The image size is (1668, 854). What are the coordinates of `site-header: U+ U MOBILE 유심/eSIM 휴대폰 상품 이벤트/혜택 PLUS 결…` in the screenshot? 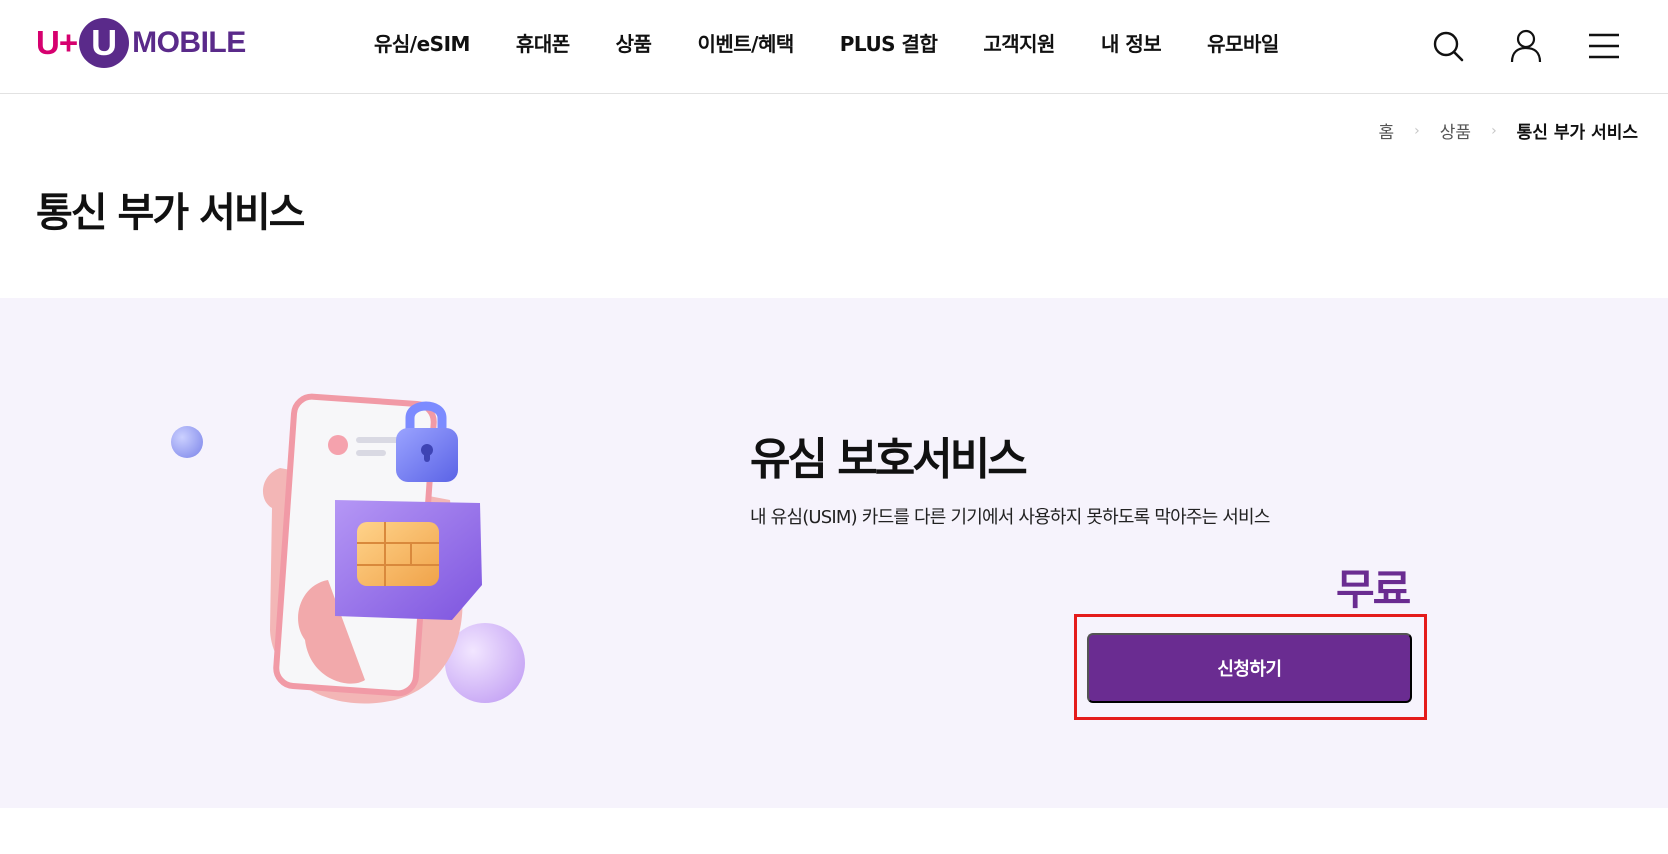 It's located at (834, 47).